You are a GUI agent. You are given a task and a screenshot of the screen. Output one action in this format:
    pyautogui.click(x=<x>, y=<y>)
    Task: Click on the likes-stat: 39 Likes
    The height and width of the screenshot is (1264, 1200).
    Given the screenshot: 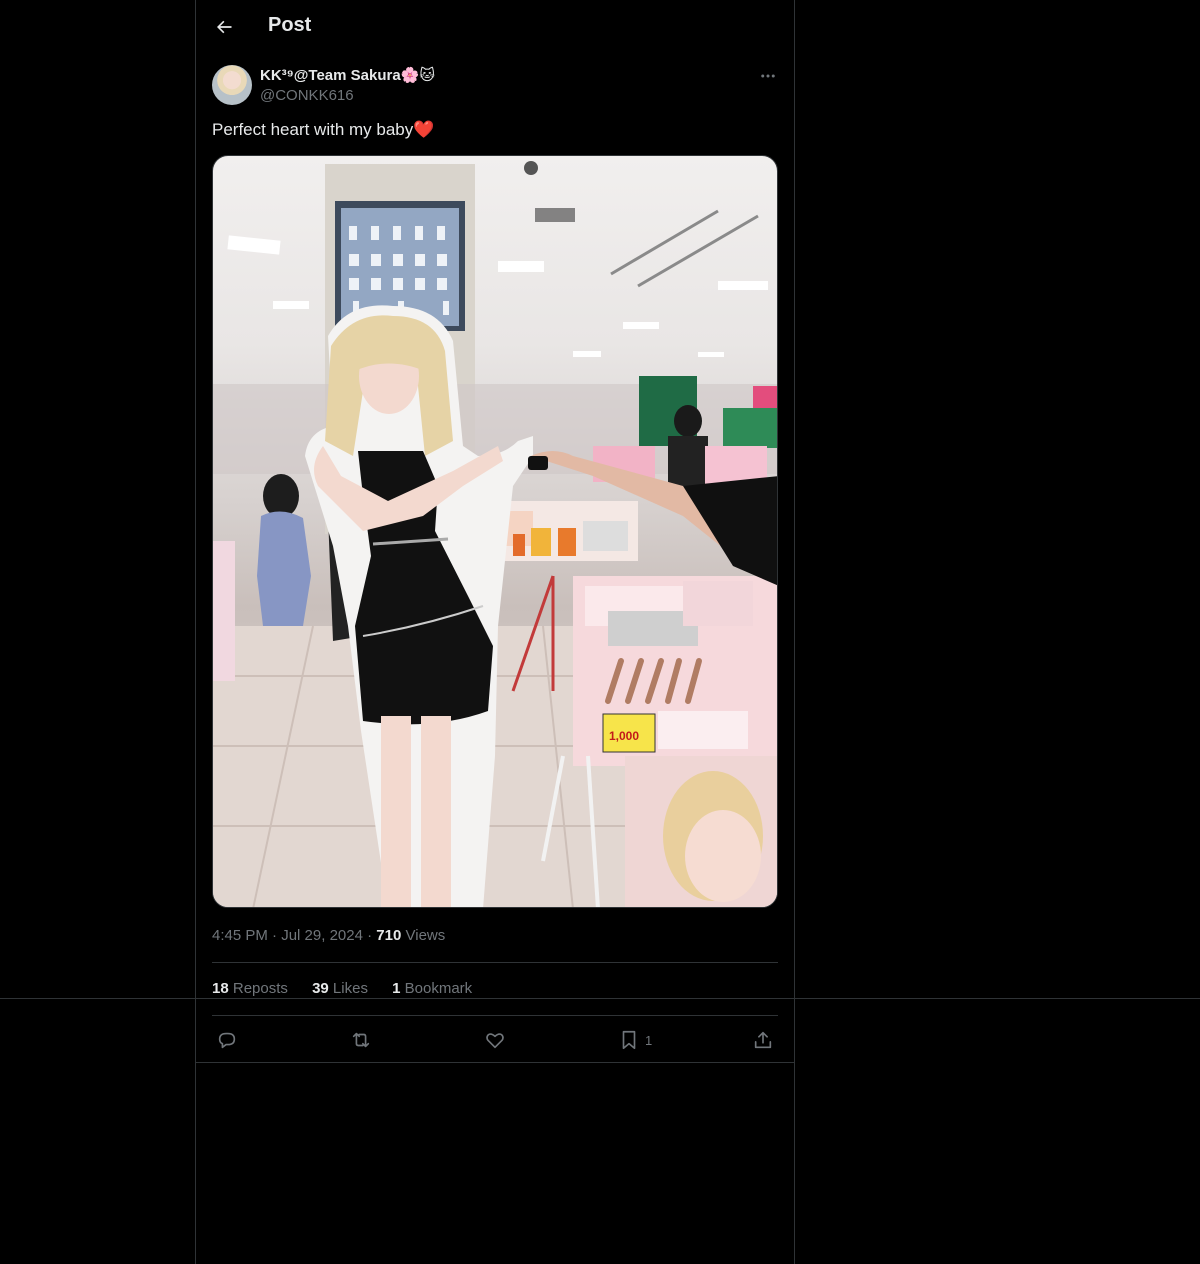 What is the action you would take?
    pyautogui.click(x=340, y=988)
    